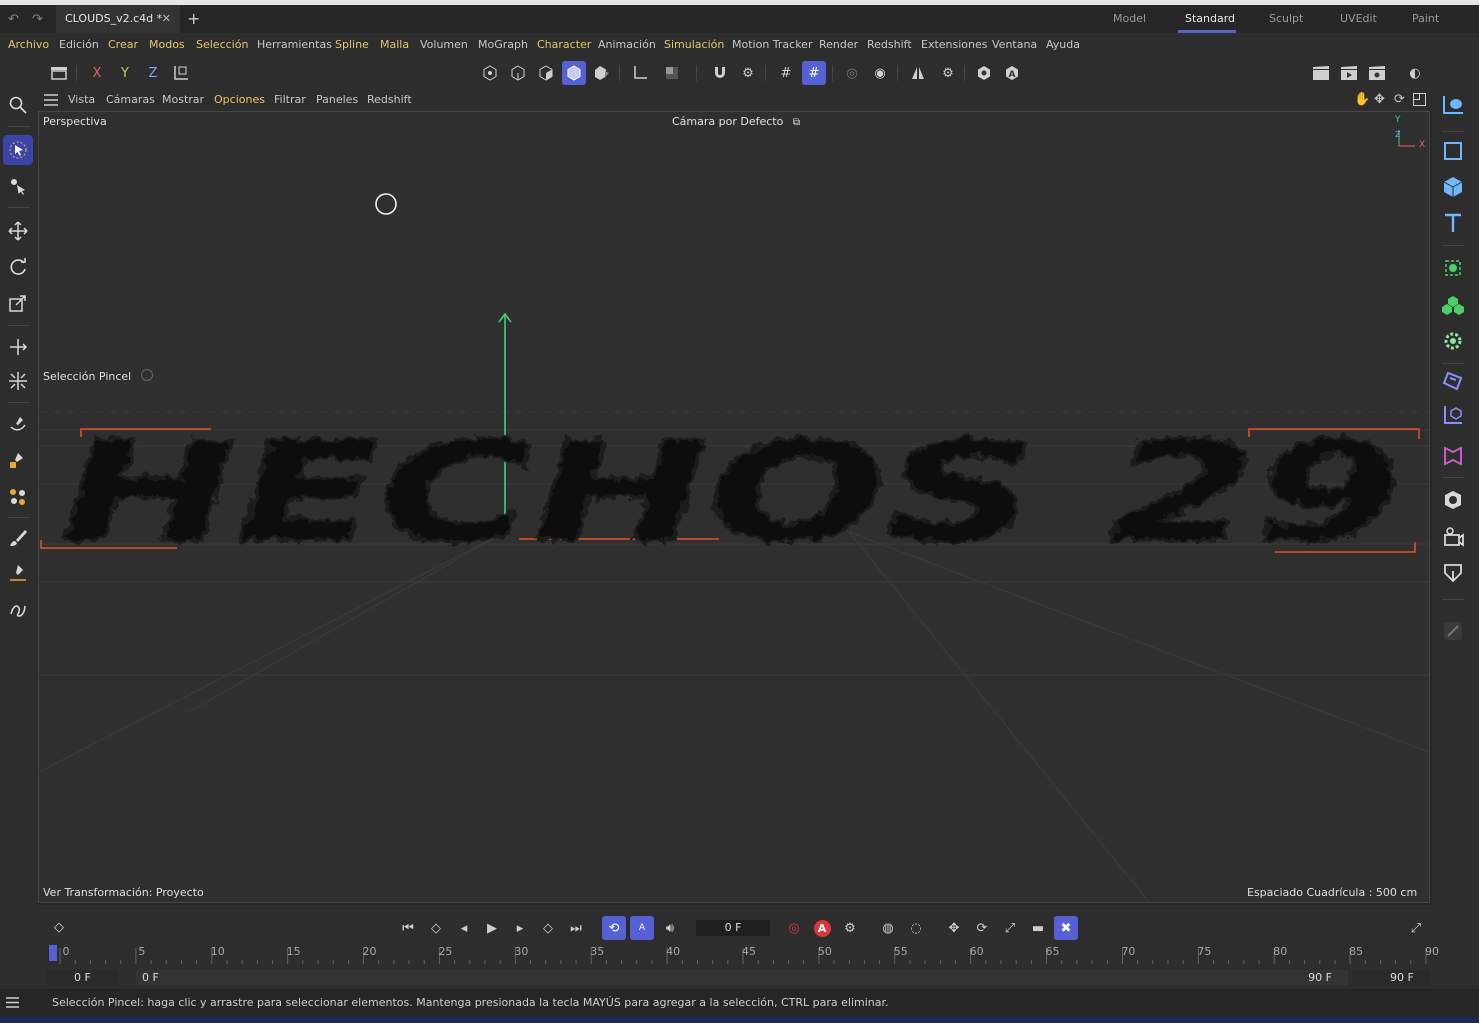 Image resolution: width=1479 pixels, height=1023 pixels. I want to click on autokey-icon: A, so click(822, 928).